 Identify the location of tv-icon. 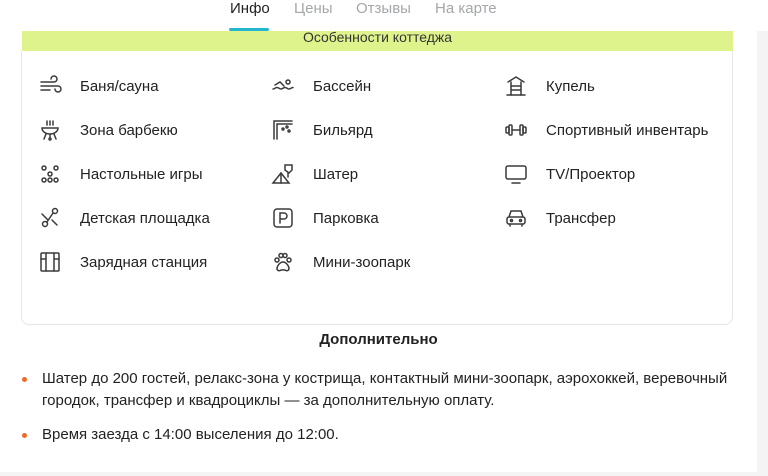
(516, 174).